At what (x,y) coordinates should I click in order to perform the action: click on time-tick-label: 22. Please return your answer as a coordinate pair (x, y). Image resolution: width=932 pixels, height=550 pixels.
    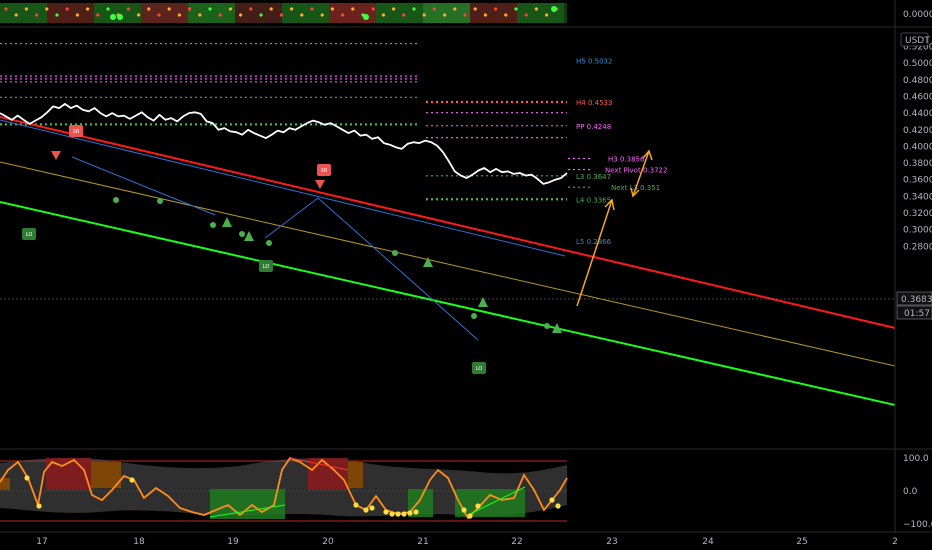
    Looking at the image, I should click on (516, 542).